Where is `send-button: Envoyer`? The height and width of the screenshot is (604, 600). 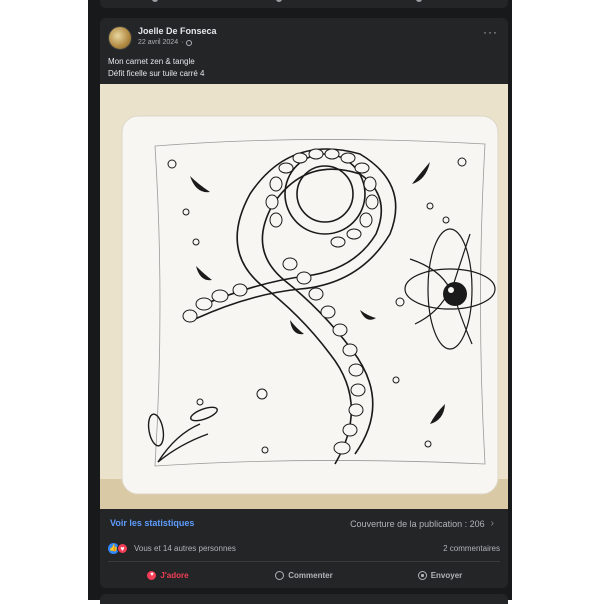 send-button: Envoyer is located at coordinates (440, 575).